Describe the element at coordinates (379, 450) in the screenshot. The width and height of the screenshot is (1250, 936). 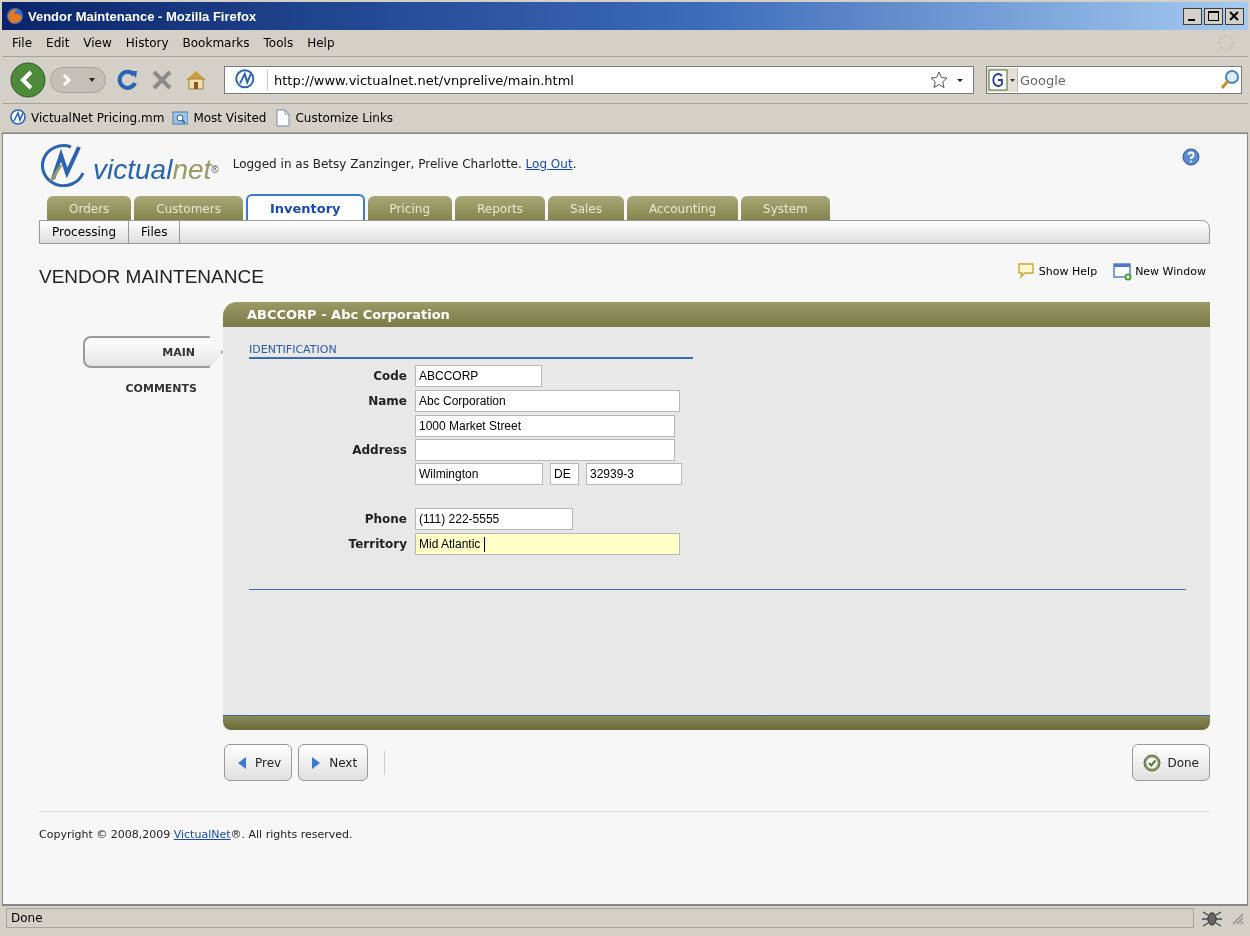
I see `field-label: Address` at that location.